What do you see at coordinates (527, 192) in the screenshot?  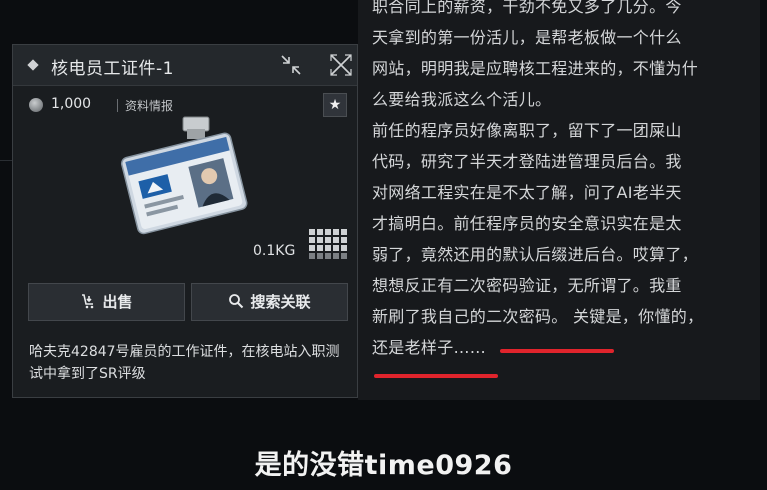 I see `story-line: 对网络工程实在是不太了解，问了AI老半天` at bounding box center [527, 192].